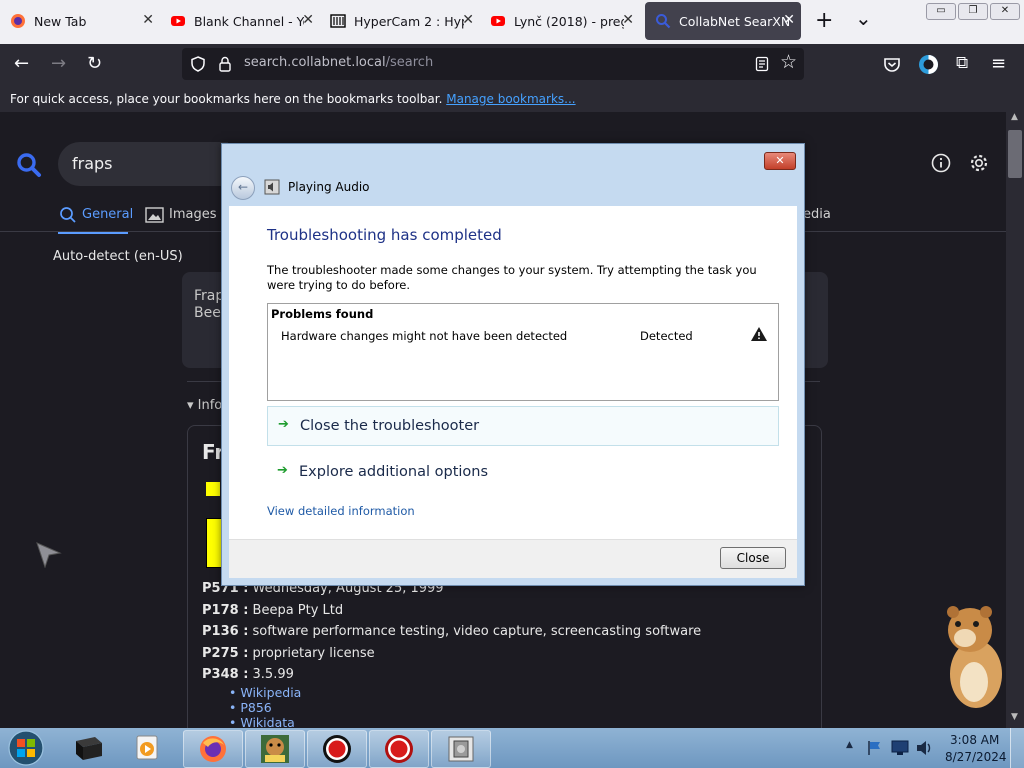 The width and height of the screenshot is (1024, 768). Describe the element at coordinates (29, 165) in the screenshot. I see `searxng-logo-icon` at that location.